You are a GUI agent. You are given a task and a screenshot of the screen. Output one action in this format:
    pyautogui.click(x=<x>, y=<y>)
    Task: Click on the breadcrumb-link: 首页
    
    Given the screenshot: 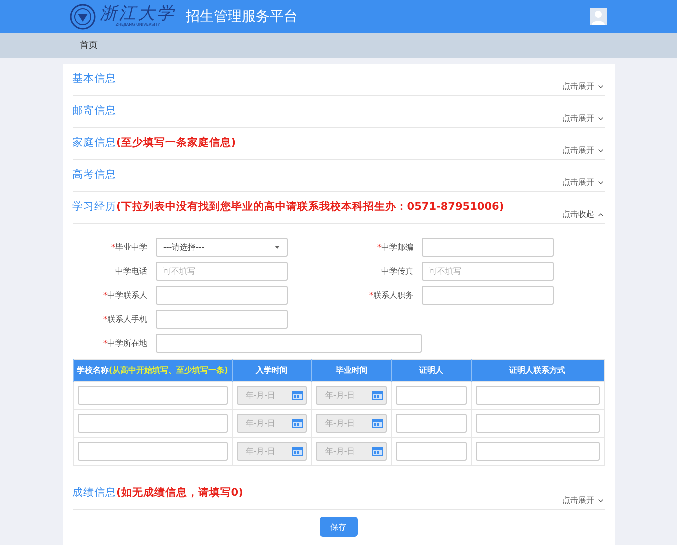 What is the action you would take?
    pyautogui.click(x=89, y=45)
    